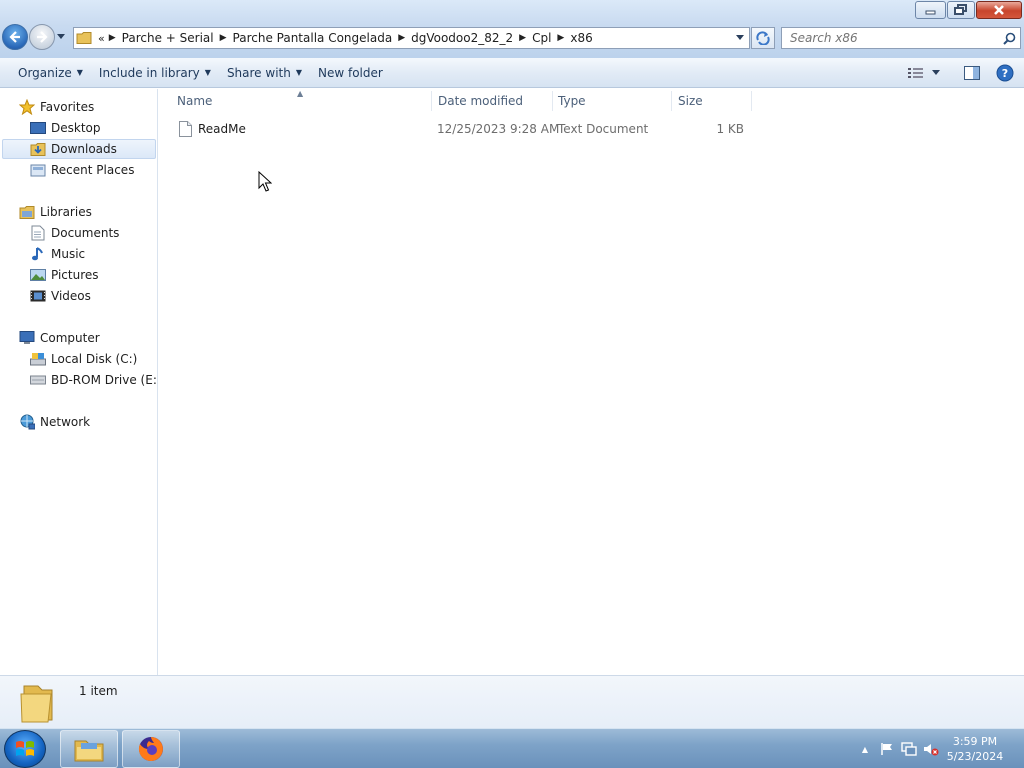 The width and height of the screenshot is (1024, 768). Describe the element at coordinates (79, 149) in the screenshot. I see `nav-downloads: Downloads` at that location.